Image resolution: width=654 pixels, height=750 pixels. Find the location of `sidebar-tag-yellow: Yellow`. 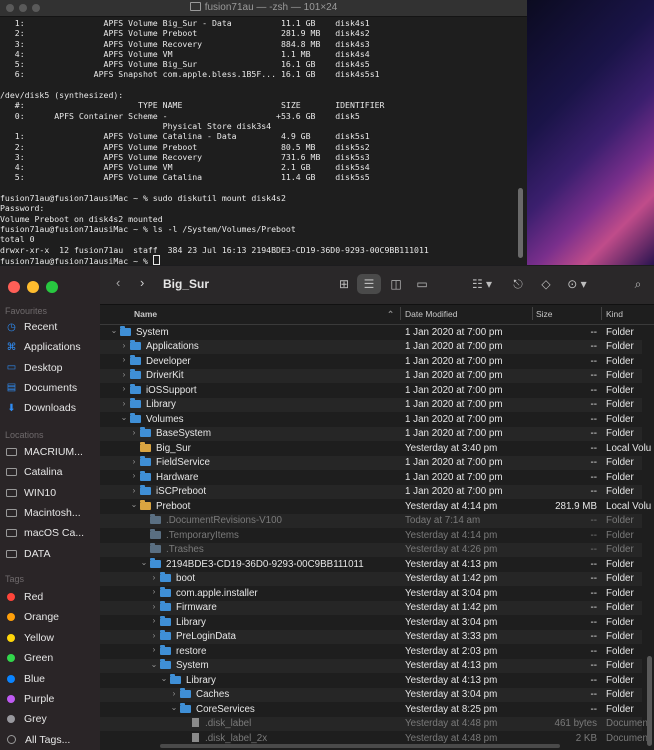

sidebar-tag-yellow: Yellow is located at coordinates (29, 638).